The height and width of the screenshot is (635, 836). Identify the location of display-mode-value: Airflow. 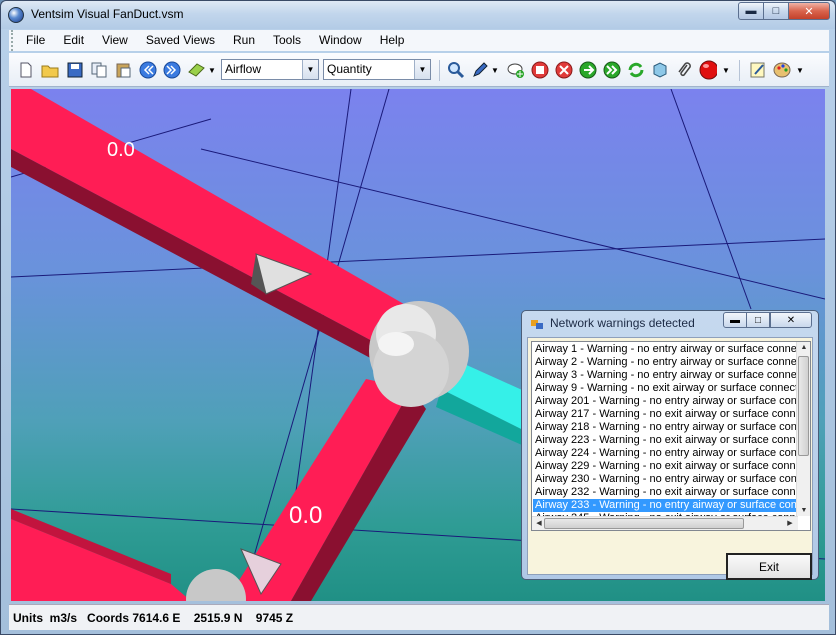
(243, 69).